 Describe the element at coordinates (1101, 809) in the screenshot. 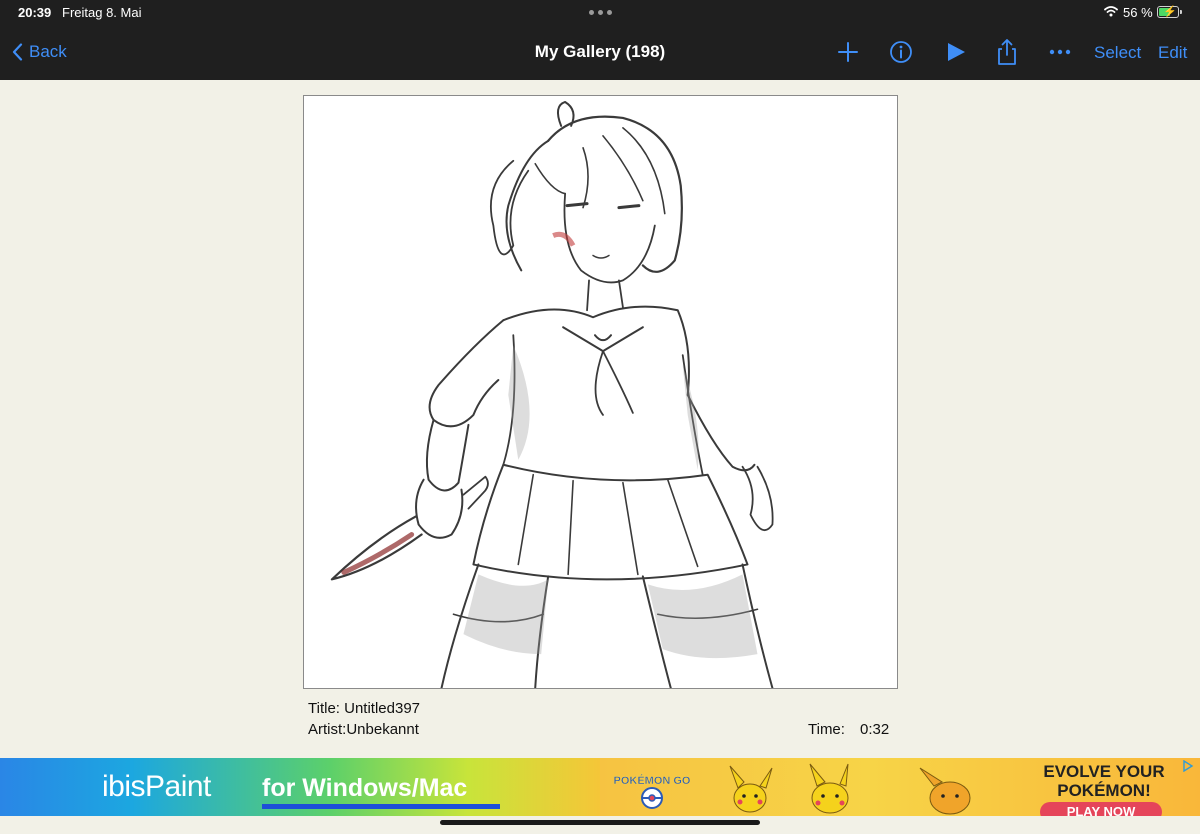

I see `ad-play-now-button: PLAY NOW` at that location.